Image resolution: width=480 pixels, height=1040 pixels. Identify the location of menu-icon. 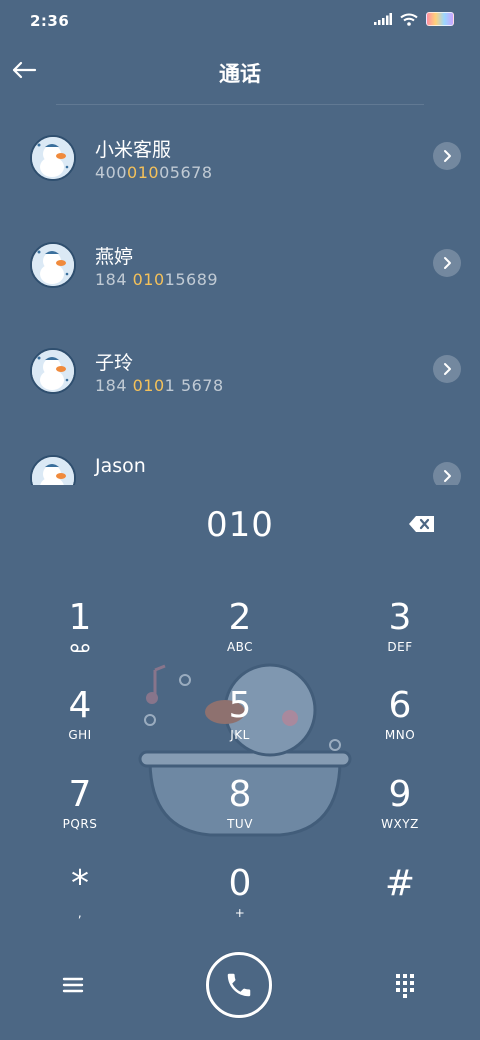
(73, 985).